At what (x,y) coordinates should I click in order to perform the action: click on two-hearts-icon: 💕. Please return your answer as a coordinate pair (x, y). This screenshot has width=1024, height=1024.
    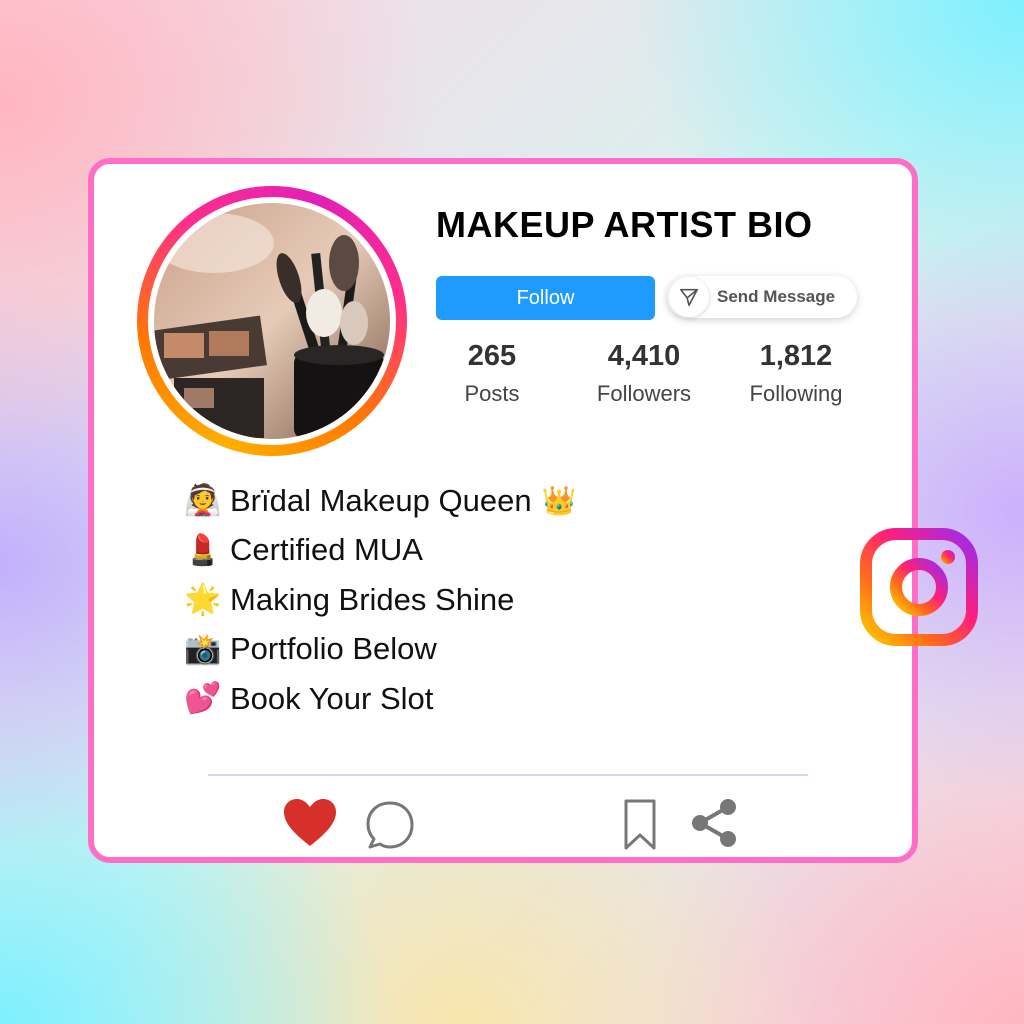
    Looking at the image, I should click on (203, 699).